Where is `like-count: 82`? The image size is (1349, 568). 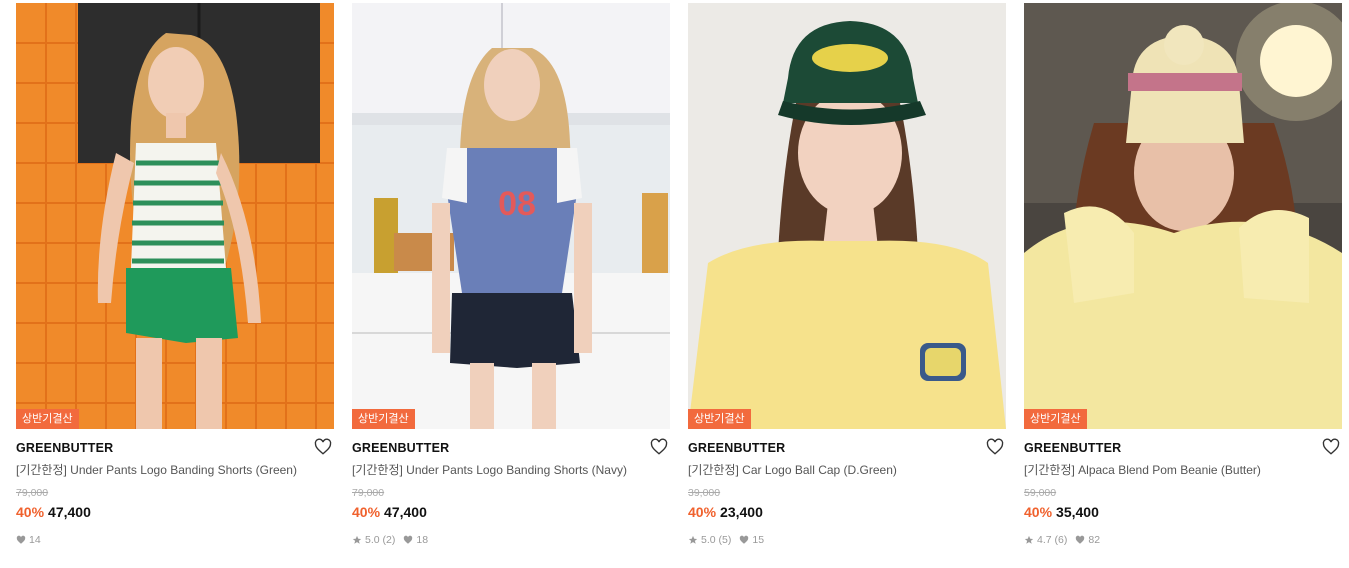 like-count: 82 is located at coordinates (1094, 540).